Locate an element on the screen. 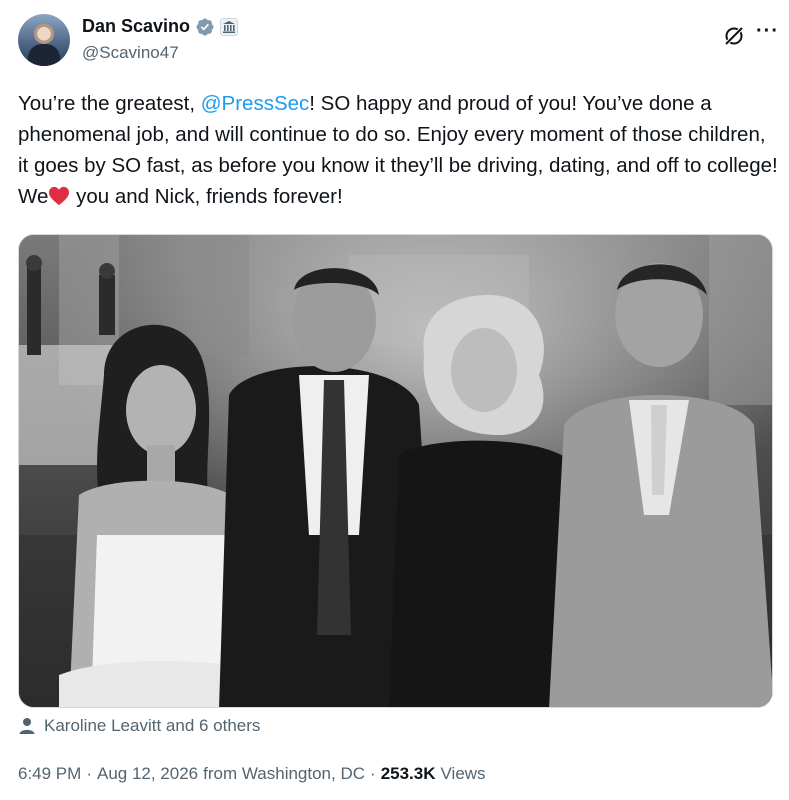 This screenshot has height=800, width=789. author-avatar is located at coordinates (44, 40).